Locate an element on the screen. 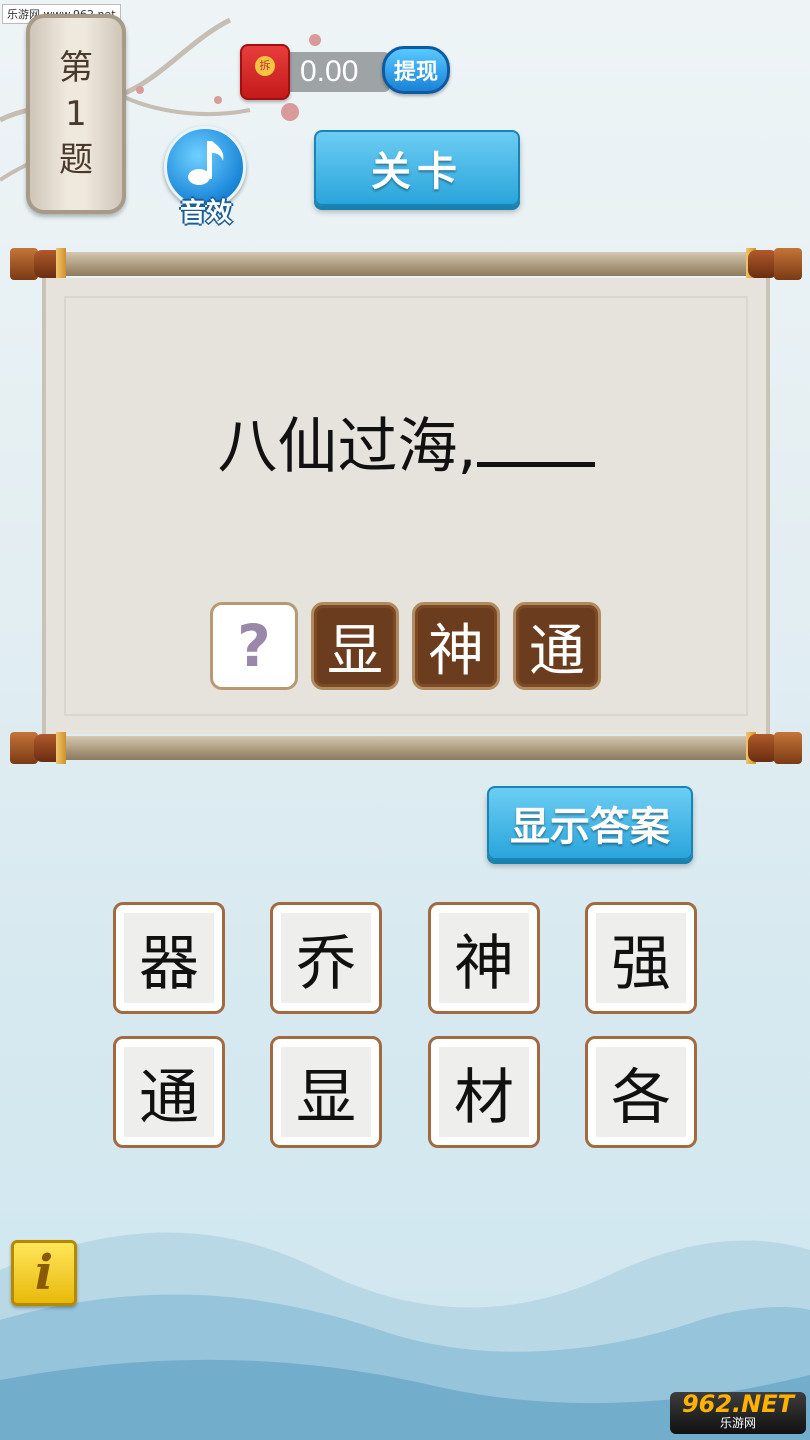 This screenshot has height=1440, width=810. level-number: 1 is located at coordinates (76, 114).